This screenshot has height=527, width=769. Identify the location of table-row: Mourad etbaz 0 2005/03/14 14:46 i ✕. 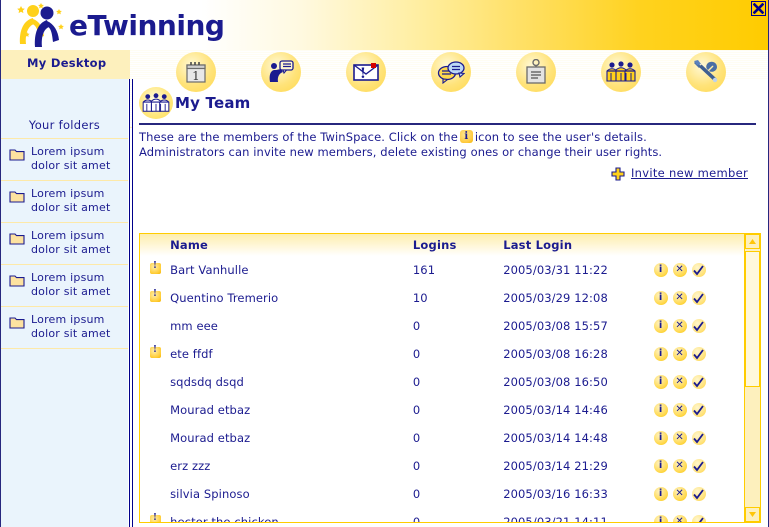
(442, 410).